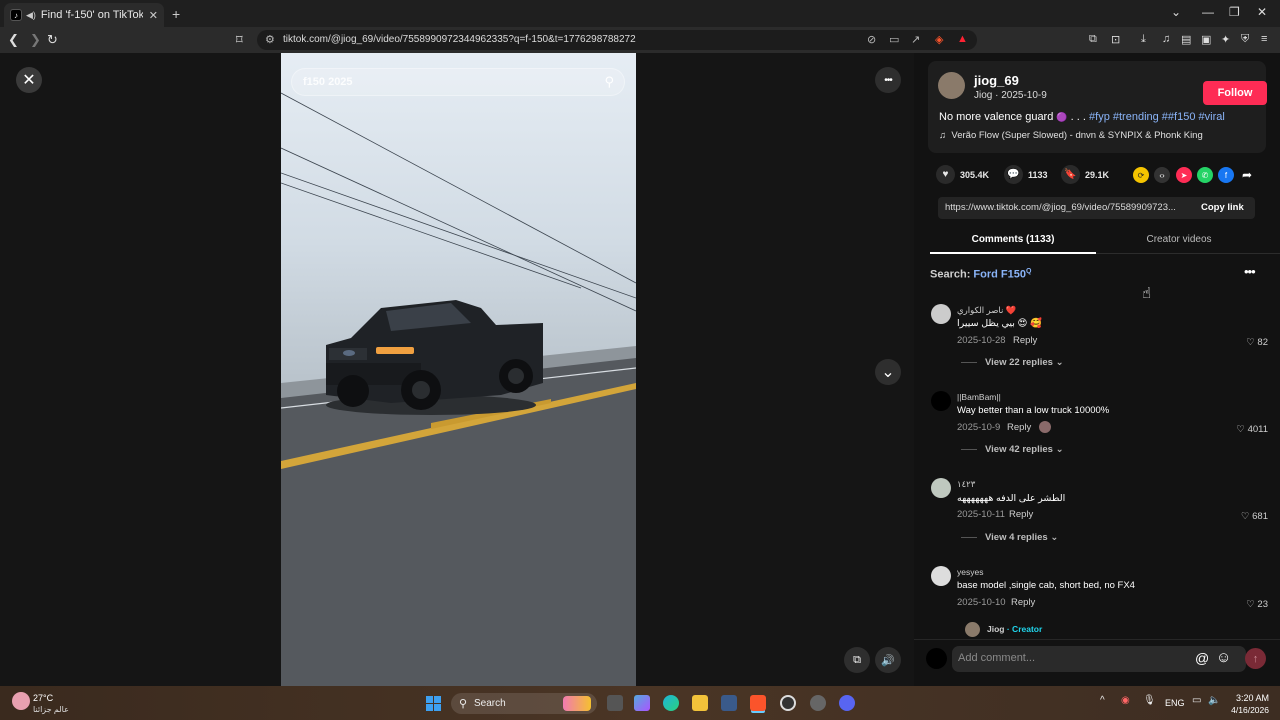 The height and width of the screenshot is (720, 1280). What do you see at coordinates (21, 701) in the screenshot?
I see `weather-icon` at bounding box center [21, 701].